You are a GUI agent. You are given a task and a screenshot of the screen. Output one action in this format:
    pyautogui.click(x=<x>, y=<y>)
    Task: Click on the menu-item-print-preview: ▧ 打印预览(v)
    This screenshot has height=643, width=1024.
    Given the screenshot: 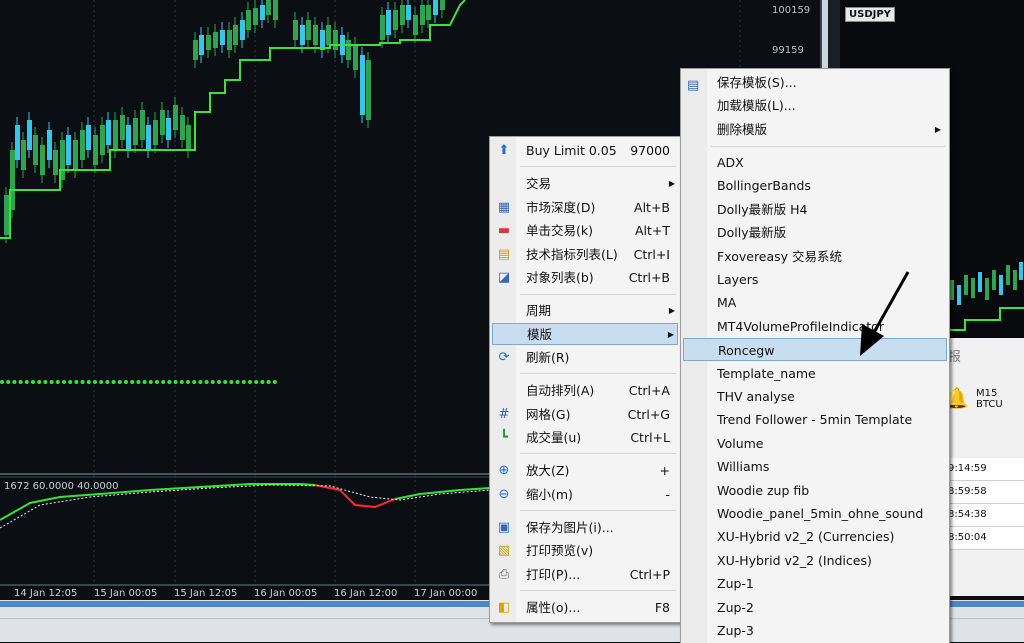 What is the action you would take?
    pyautogui.click(x=585, y=551)
    